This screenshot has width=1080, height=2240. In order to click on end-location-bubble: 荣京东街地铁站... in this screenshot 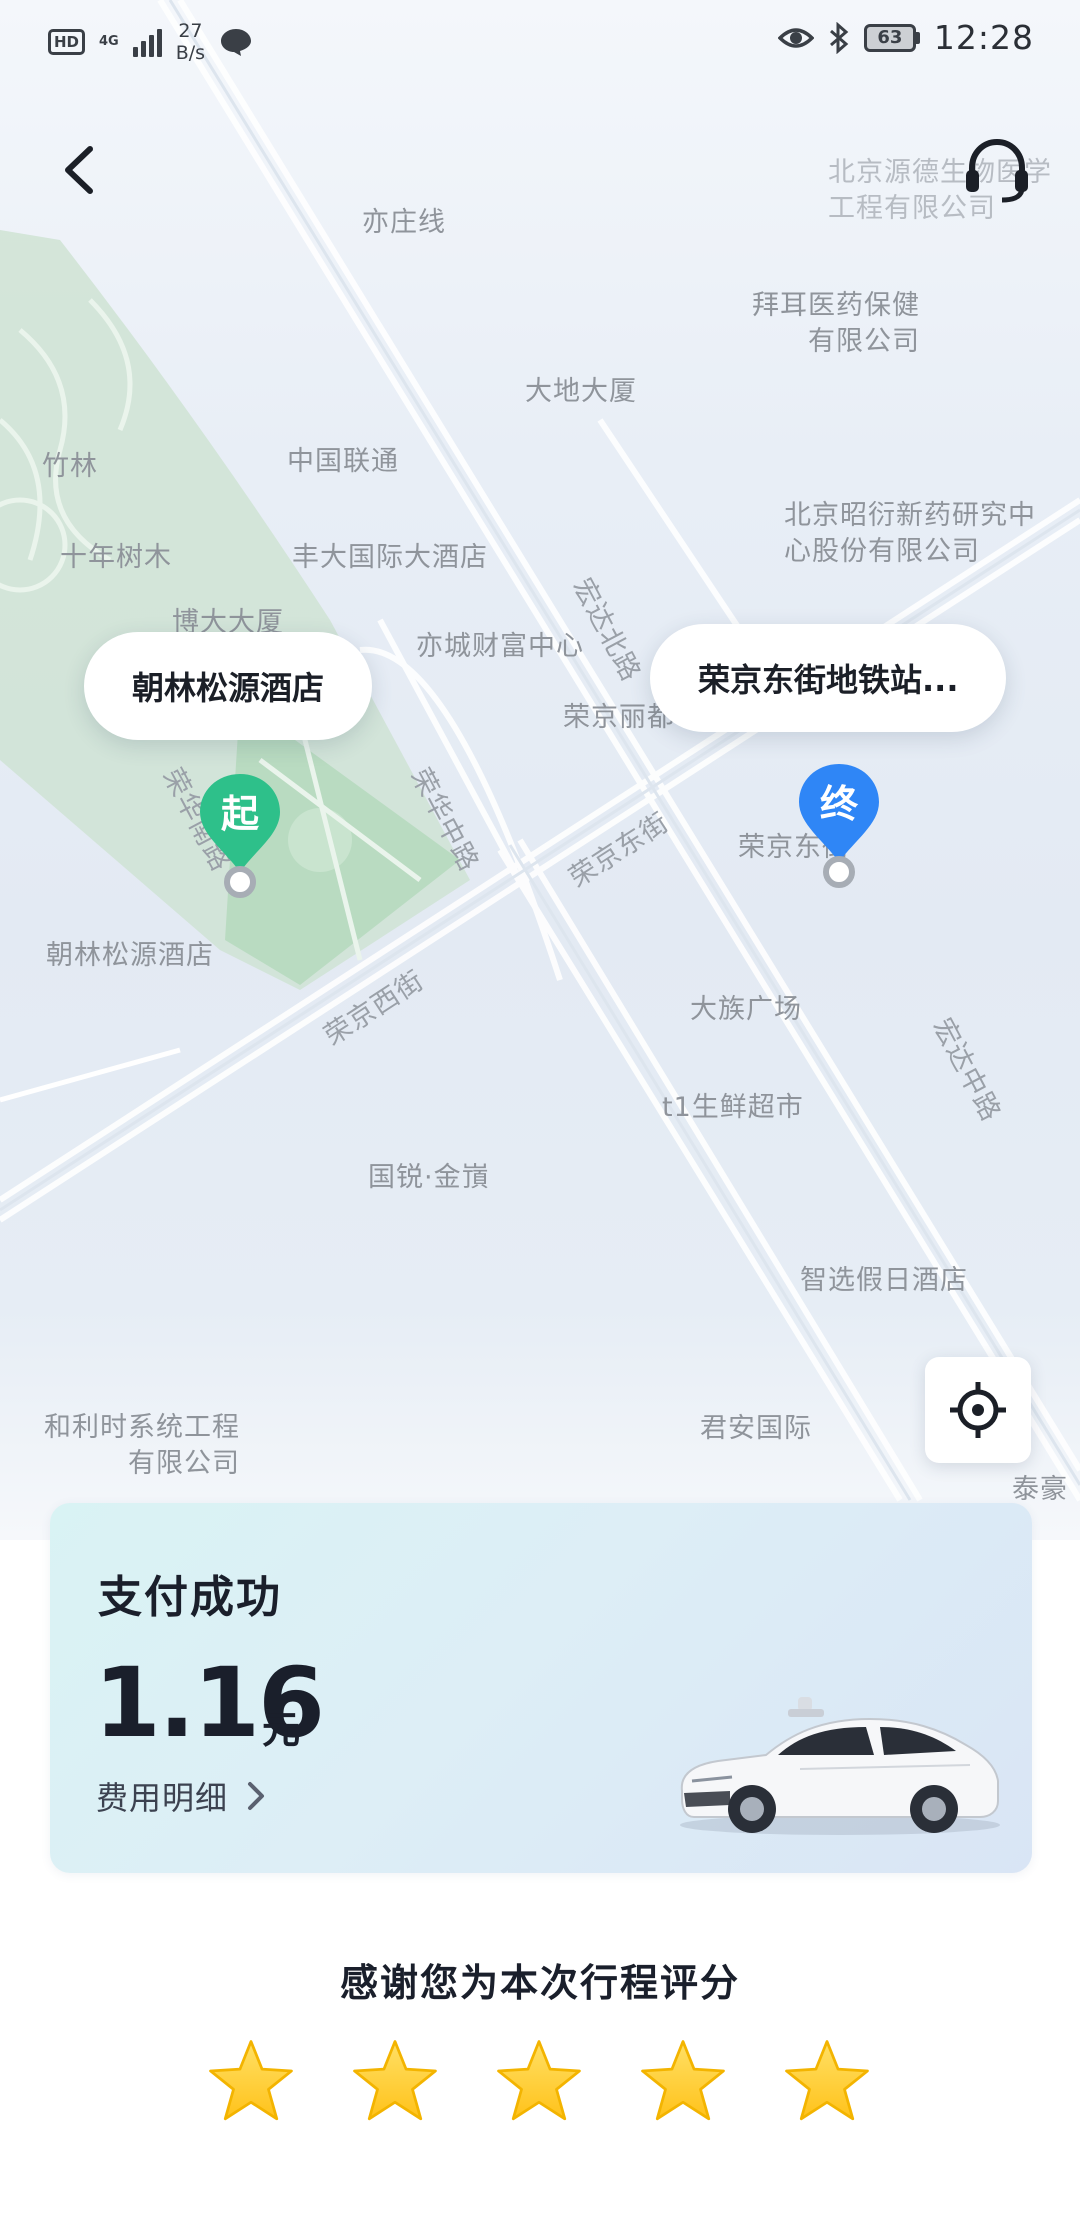, I will do `click(828, 678)`.